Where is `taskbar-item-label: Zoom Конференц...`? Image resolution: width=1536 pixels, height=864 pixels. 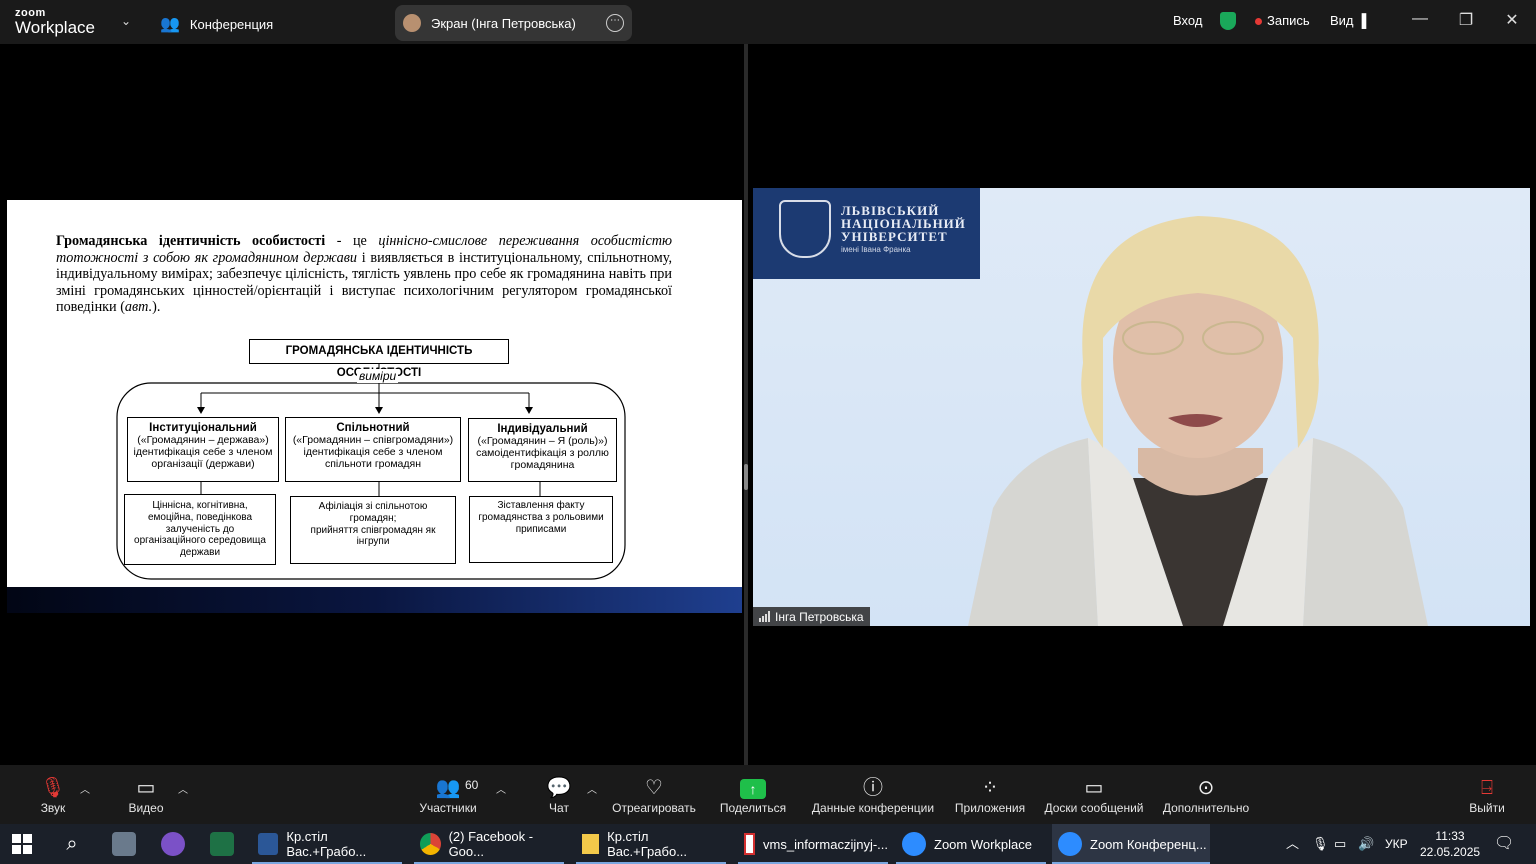
taskbar-item-label: Zoom Конференц... is located at coordinates (1148, 844).